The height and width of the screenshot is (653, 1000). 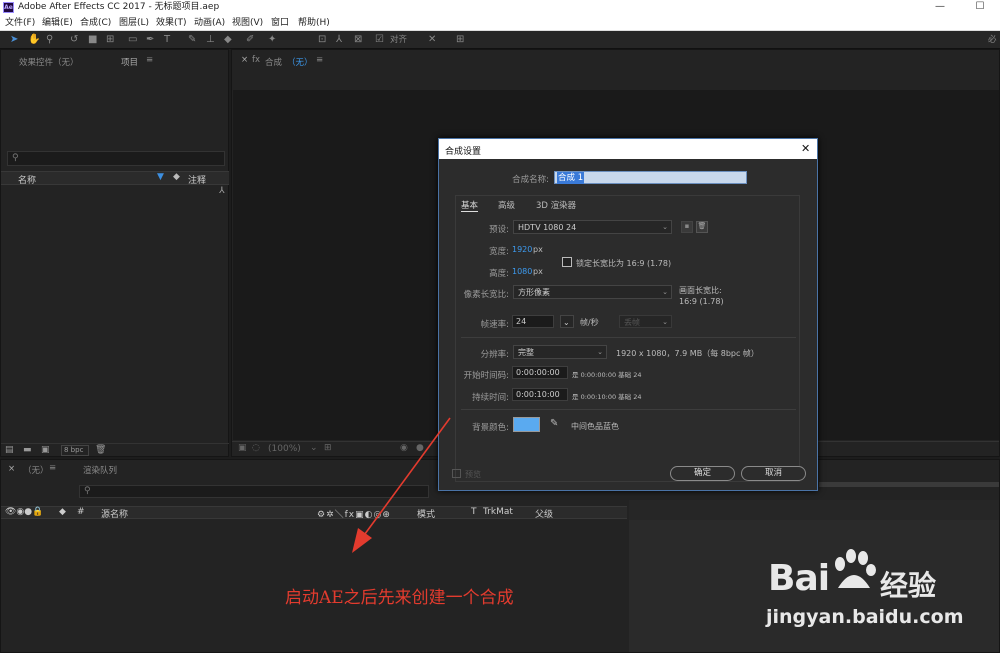 I want to click on dialog-title: 合成设置, so click(x=463, y=152).